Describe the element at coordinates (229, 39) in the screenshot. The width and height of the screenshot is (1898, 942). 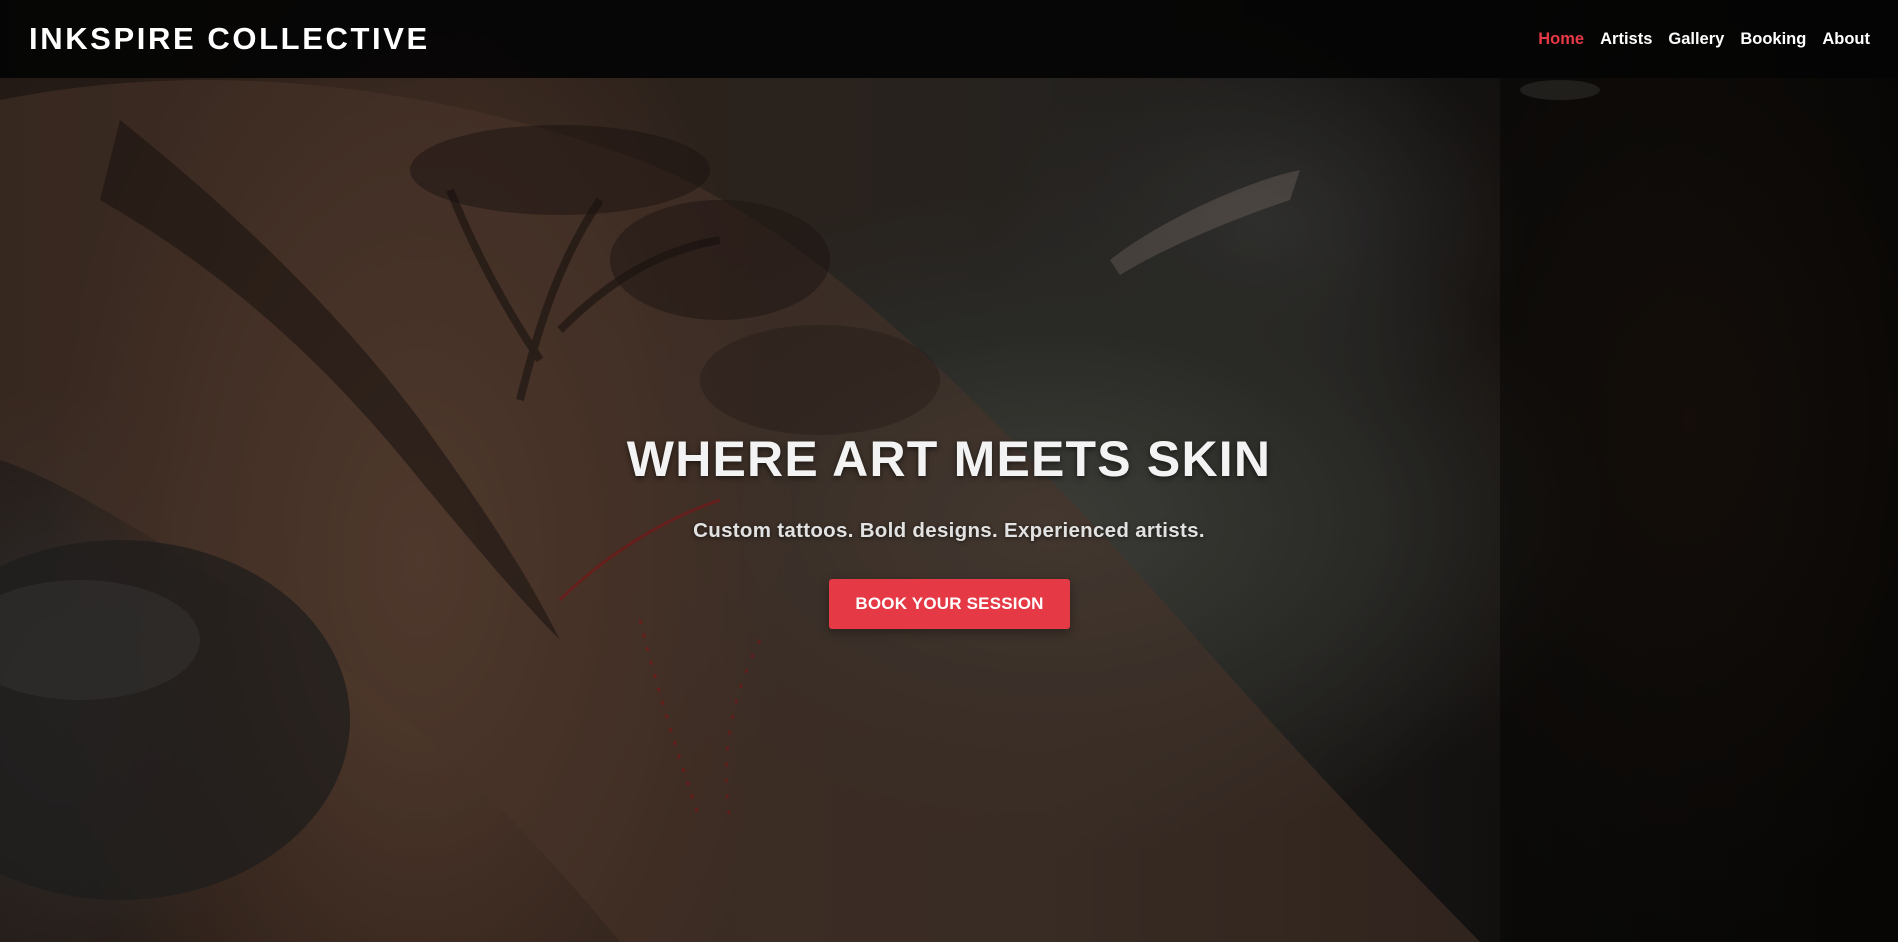
I see `brand-logo-text: INKSPIRE COLLECTIVE` at that location.